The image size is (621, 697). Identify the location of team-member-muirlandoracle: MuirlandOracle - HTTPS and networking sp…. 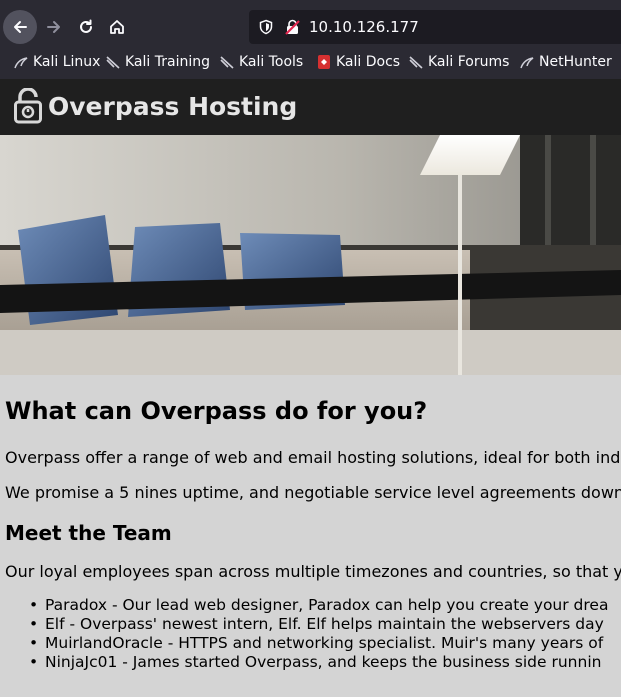
(318, 643).